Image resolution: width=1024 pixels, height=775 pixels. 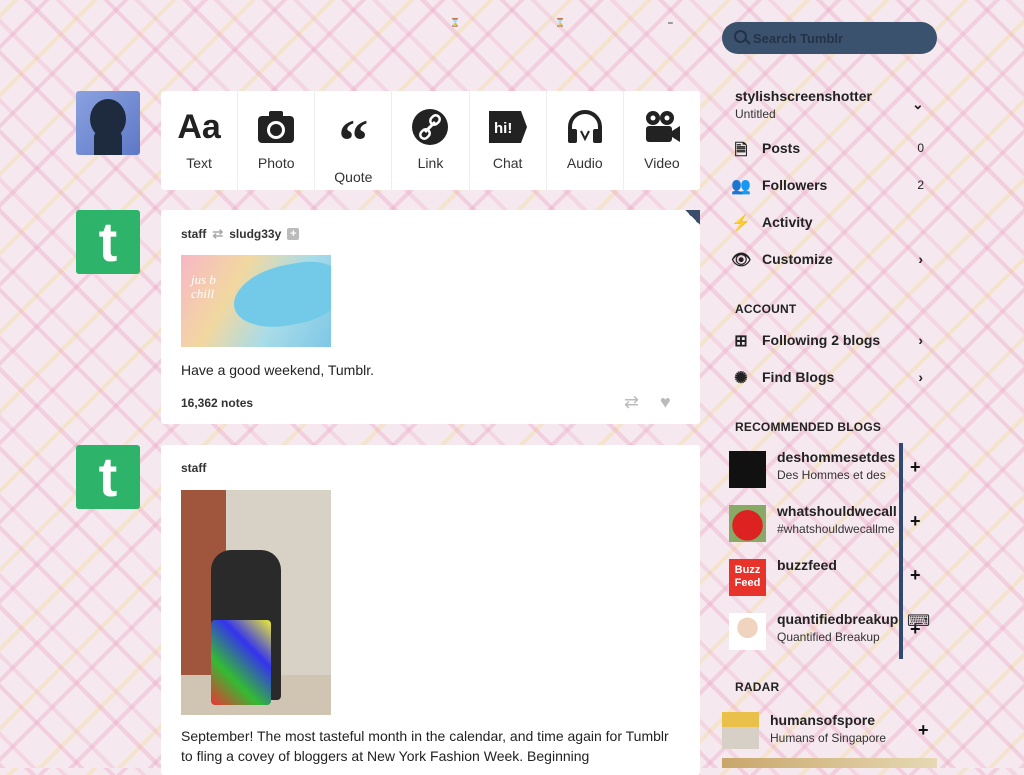 I want to click on post-header: staff, so click(x=193, y=468).